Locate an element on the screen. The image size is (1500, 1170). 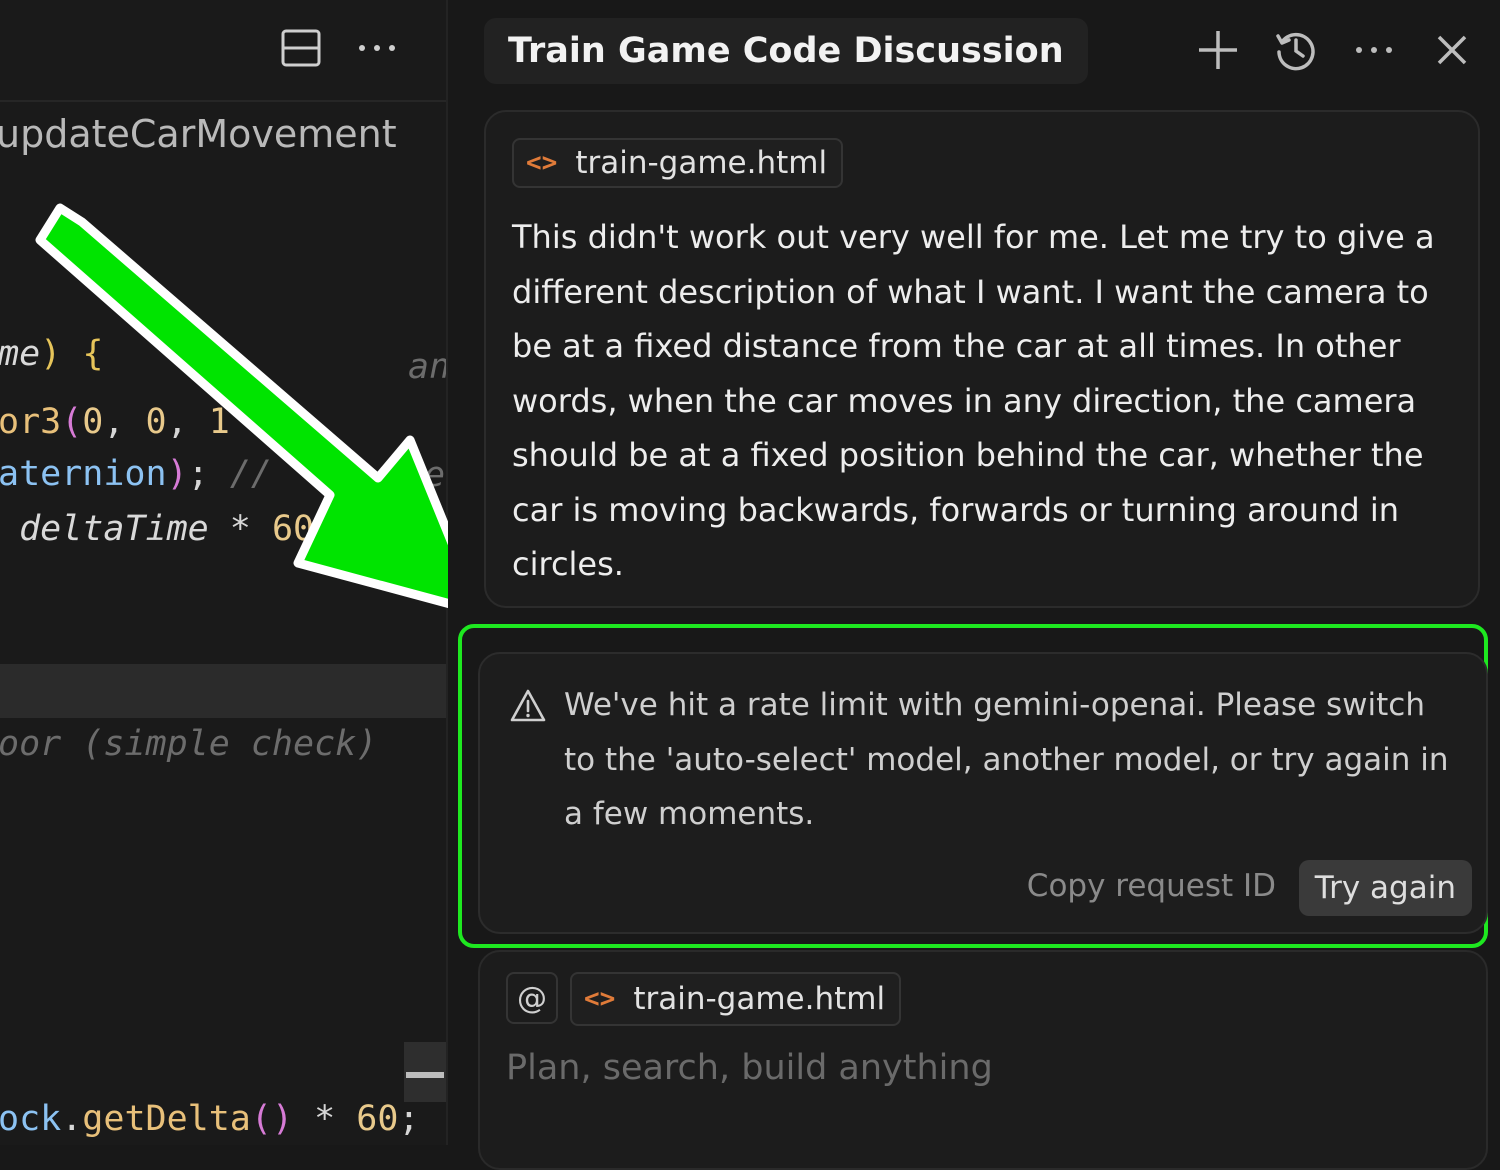
chat-composer: @ <> train-game.html is located at coordinates (983, 1060).